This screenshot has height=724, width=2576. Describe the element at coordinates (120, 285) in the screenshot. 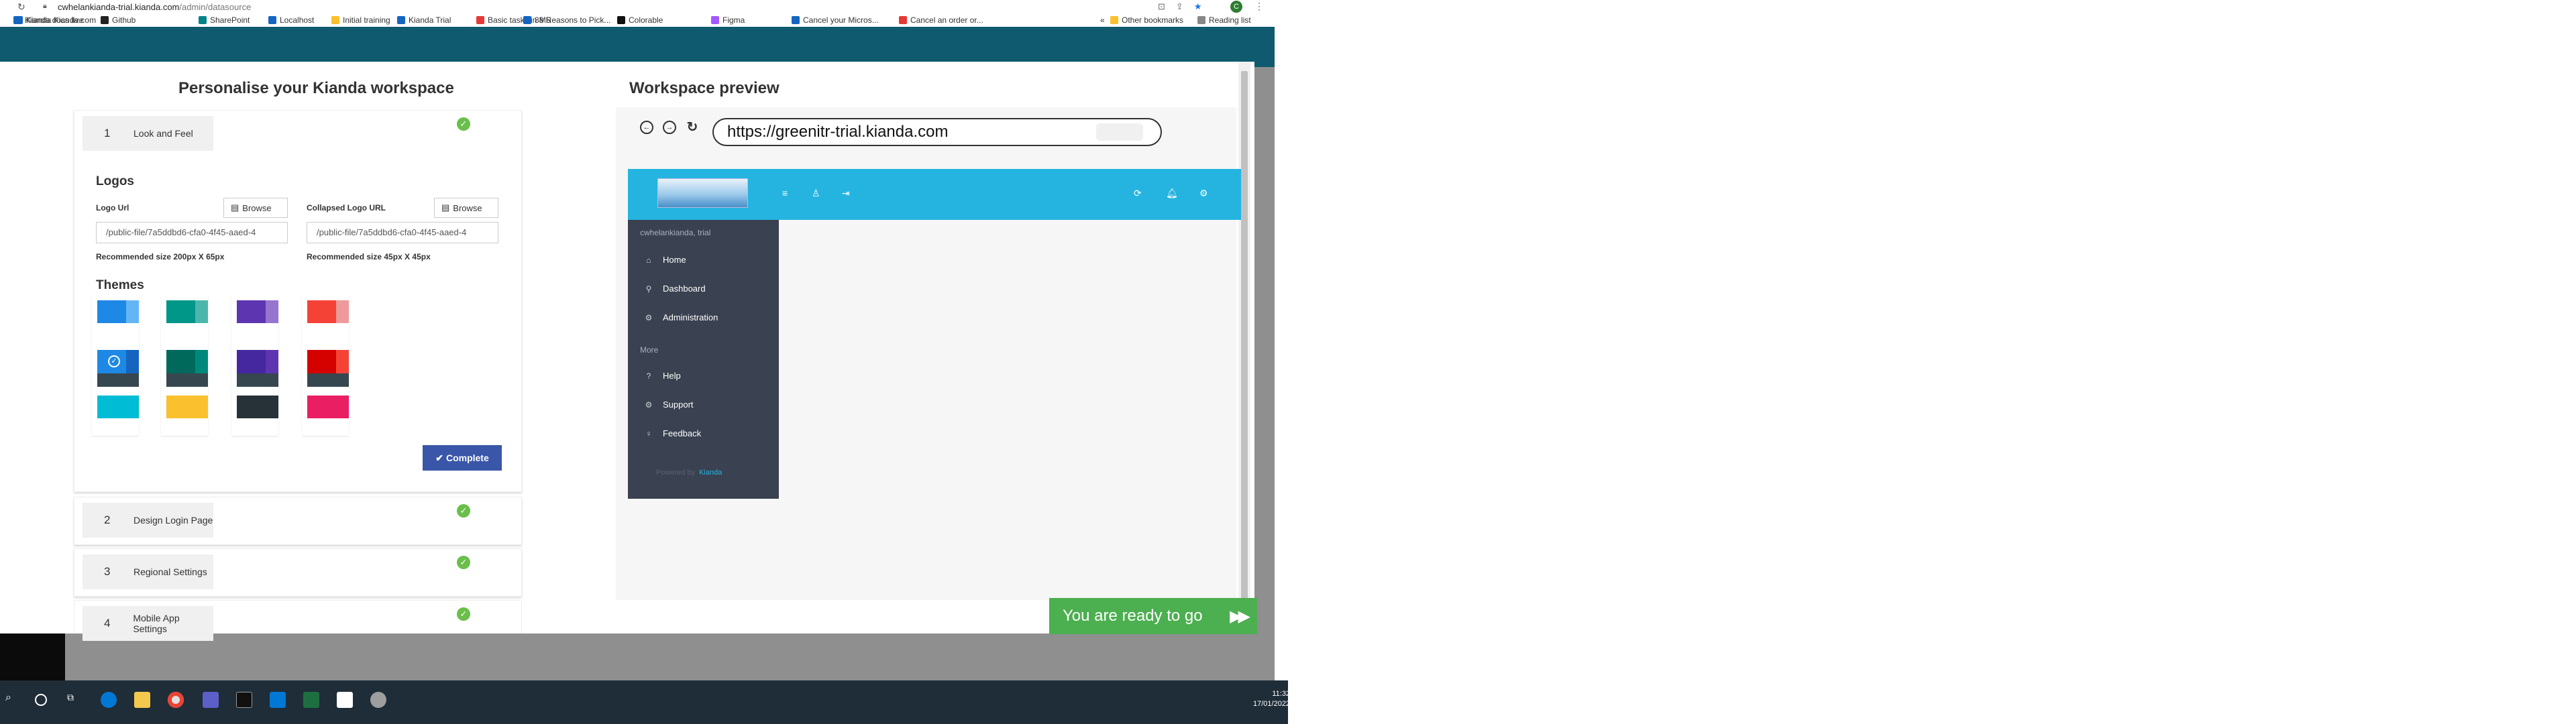

I see `themes-title: Themes` at that location.